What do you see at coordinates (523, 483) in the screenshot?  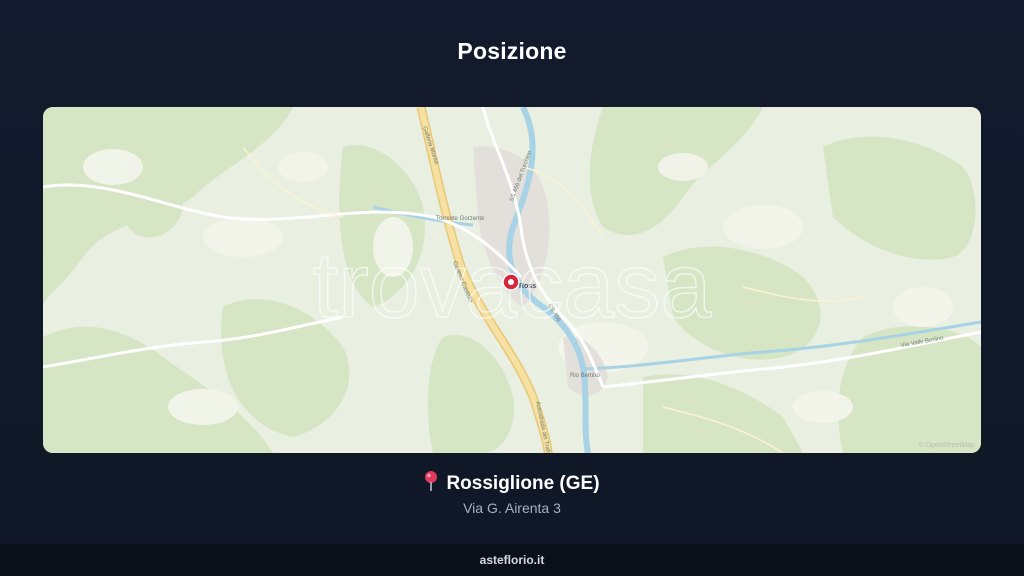 I see `location-name: Rossiglione (GE)` at bounding box center [523, 483].